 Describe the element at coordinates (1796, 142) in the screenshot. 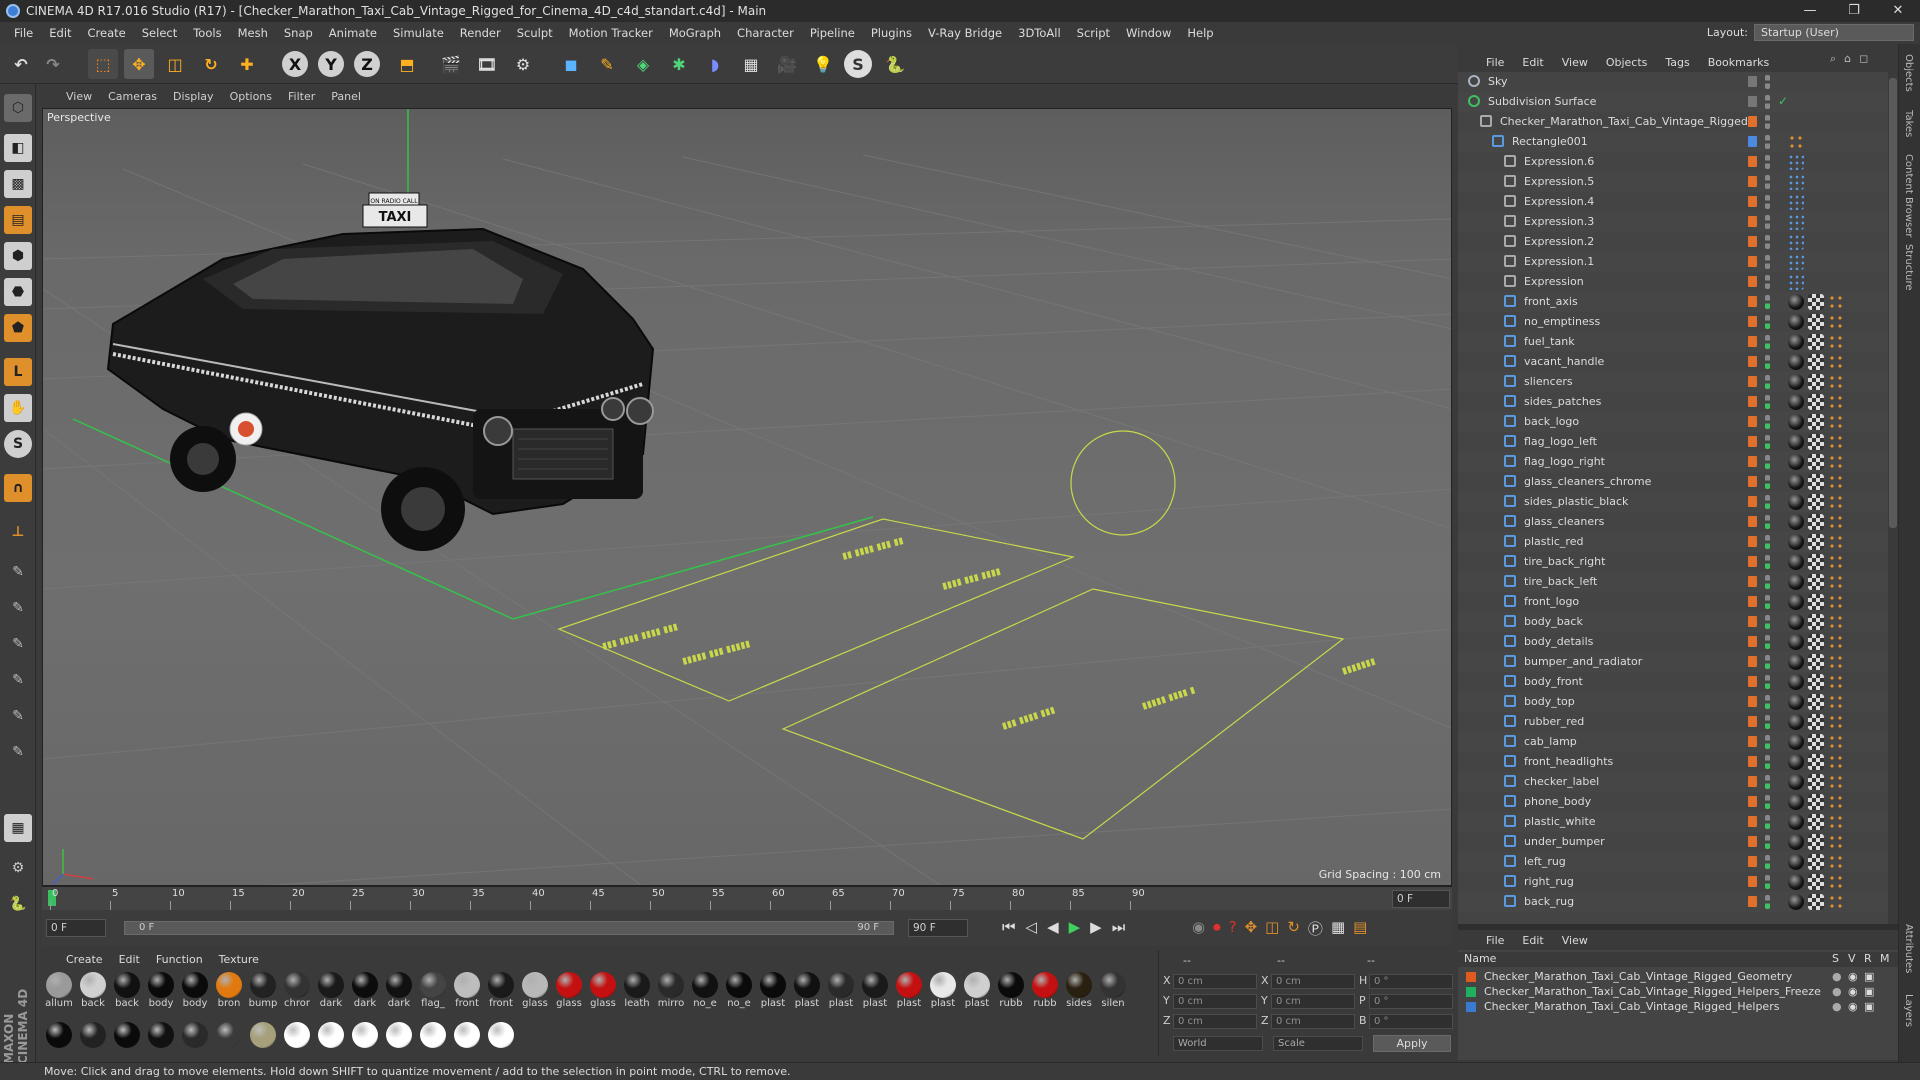

I see `spline-tag-icon` at that location.